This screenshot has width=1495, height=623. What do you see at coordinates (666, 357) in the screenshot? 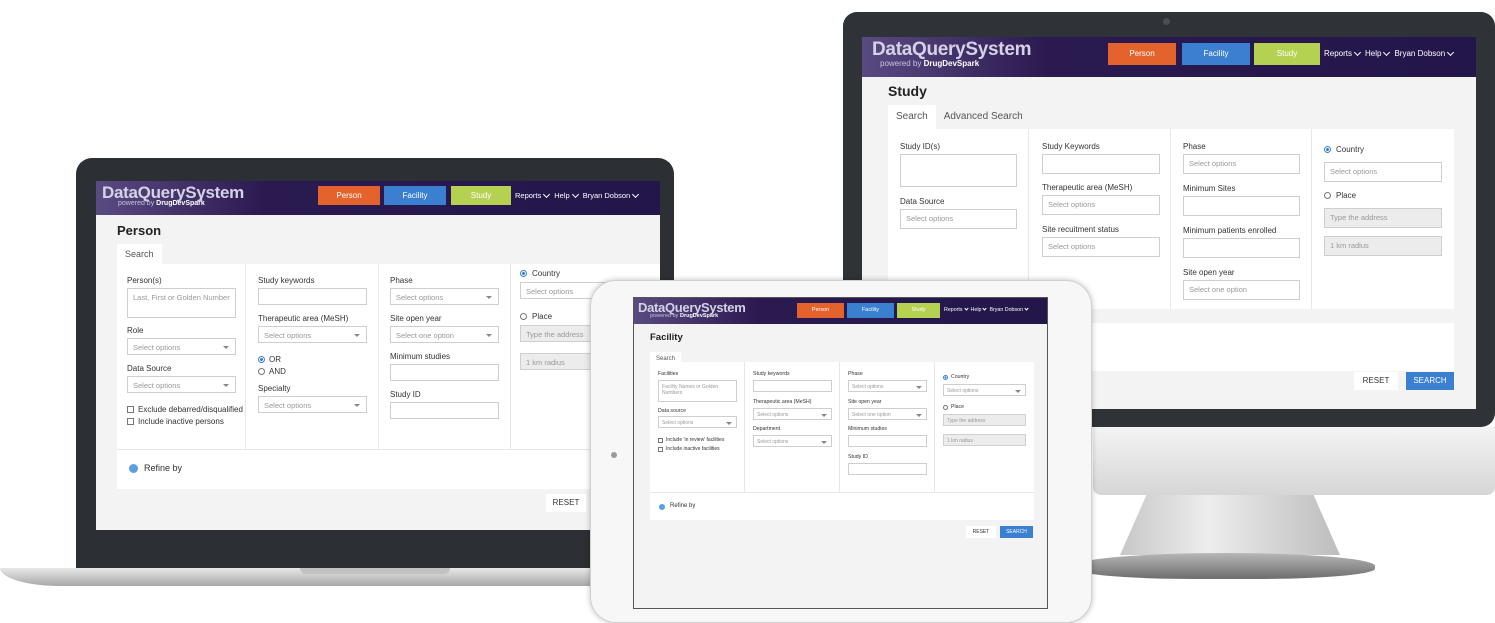
I see `search-tabs: Search` at bounding box center [666, 357].